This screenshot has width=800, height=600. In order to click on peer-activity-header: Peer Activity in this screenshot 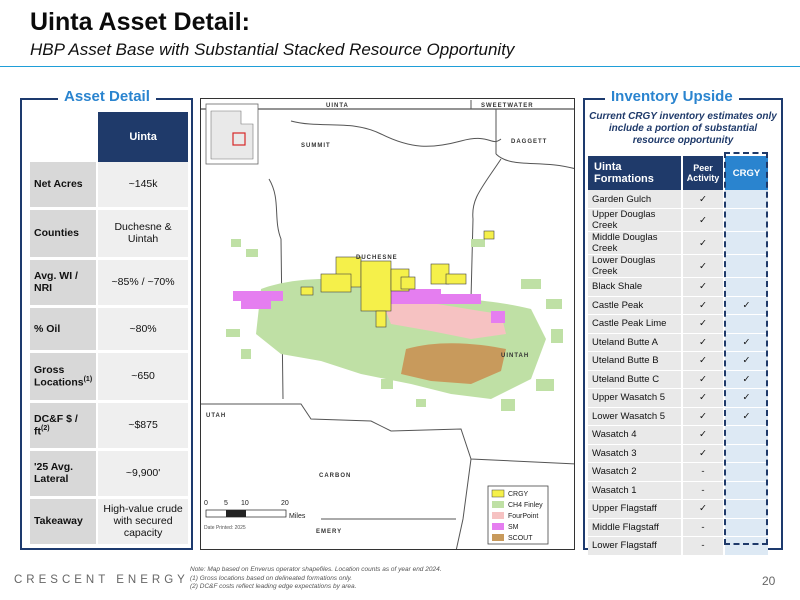, I will do `click(702, 173)`.